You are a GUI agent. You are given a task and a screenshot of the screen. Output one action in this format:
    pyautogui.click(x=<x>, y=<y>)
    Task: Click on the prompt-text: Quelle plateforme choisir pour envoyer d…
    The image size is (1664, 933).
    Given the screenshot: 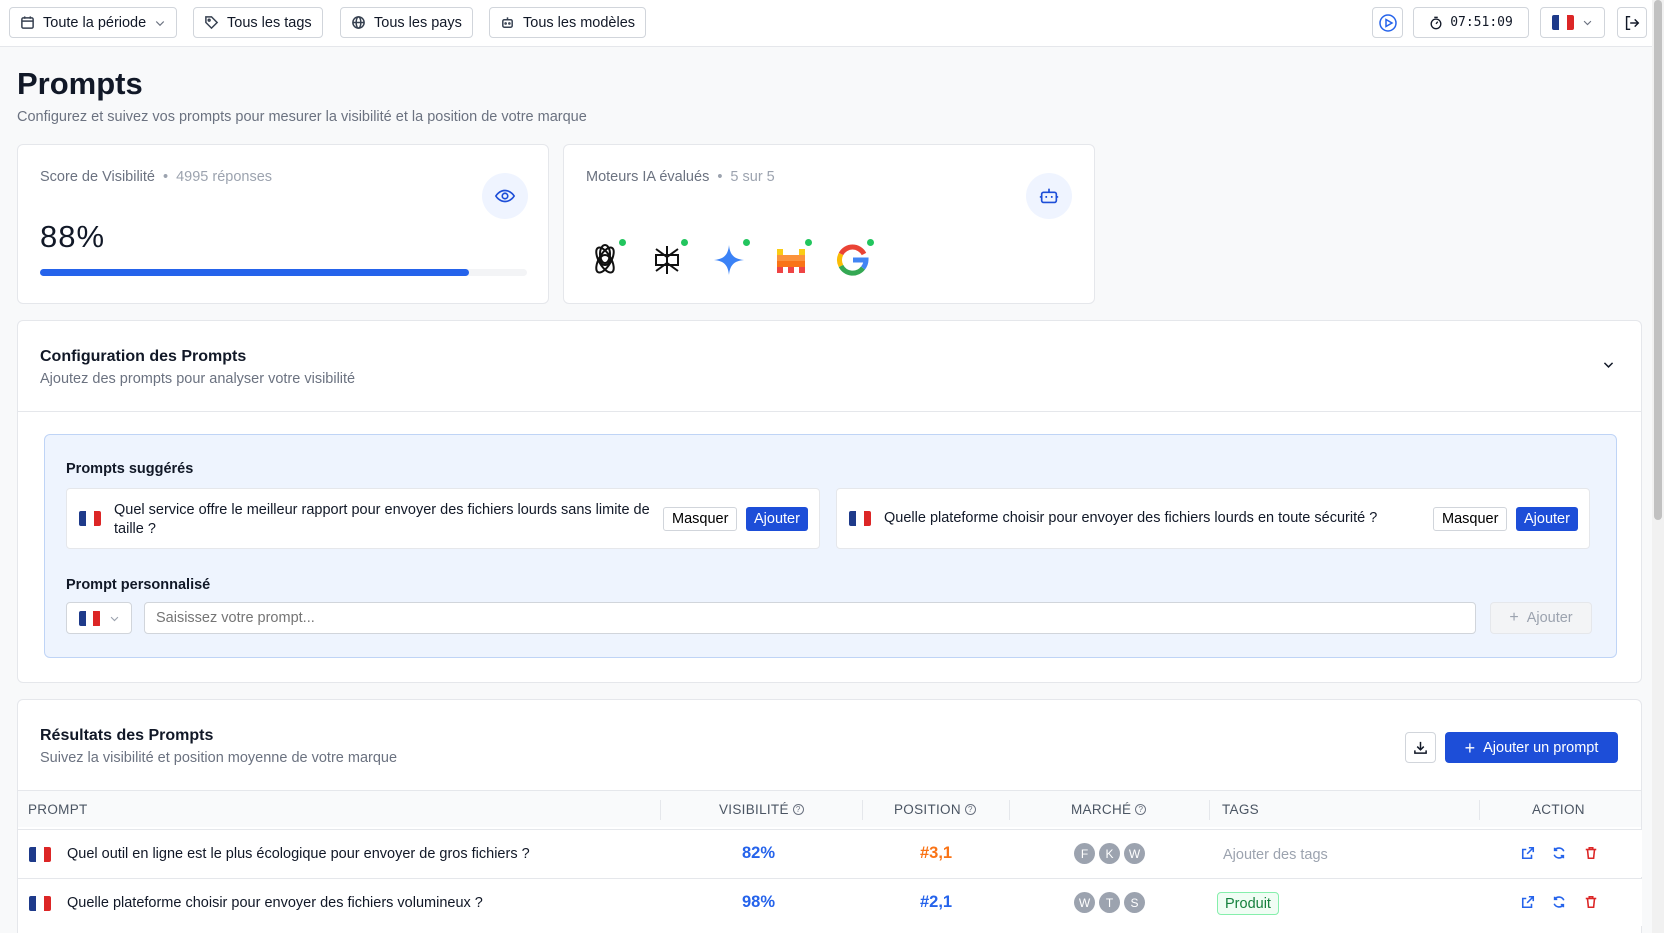 What is the action you would take?
    pyautogui.click(x=275, y=903)
    